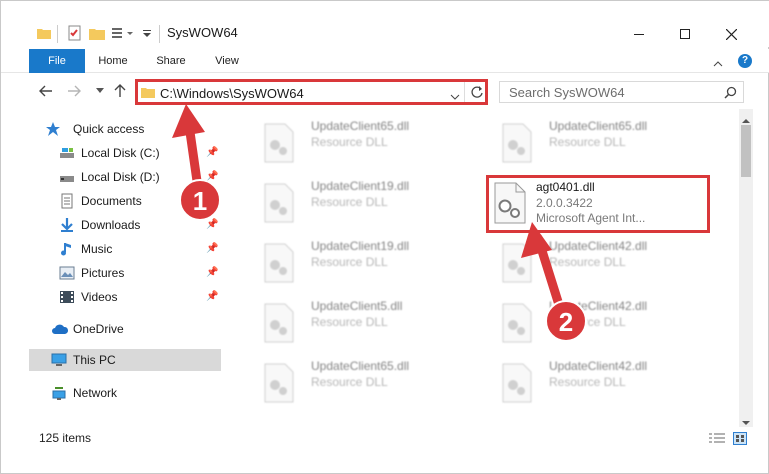 This screenshot has width=769, height=474. What do you see at coordinates (100, 91) in the screenshot?
I see `recent-locations-button` at bounding box center [100, 91].